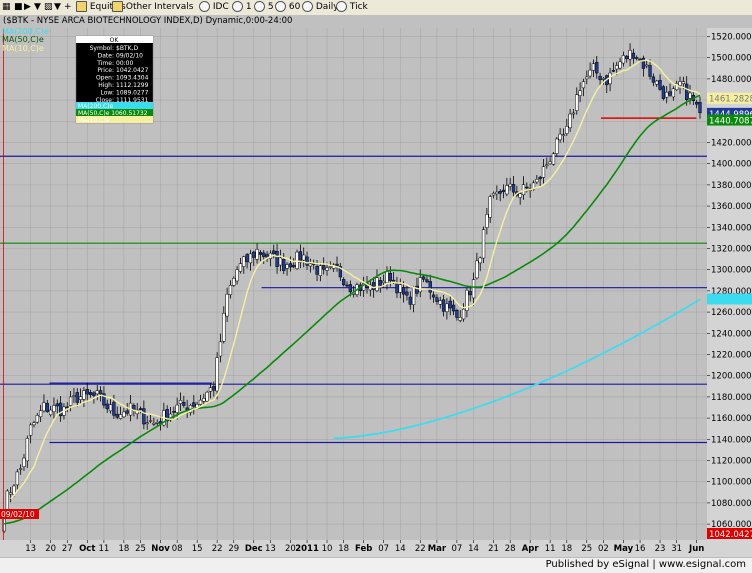 The width and height of the screenshot is (752, 573). Describe the element at coordinates (102, 48) in the screenshot. I see `data-window-key: Symbol:` at that location.